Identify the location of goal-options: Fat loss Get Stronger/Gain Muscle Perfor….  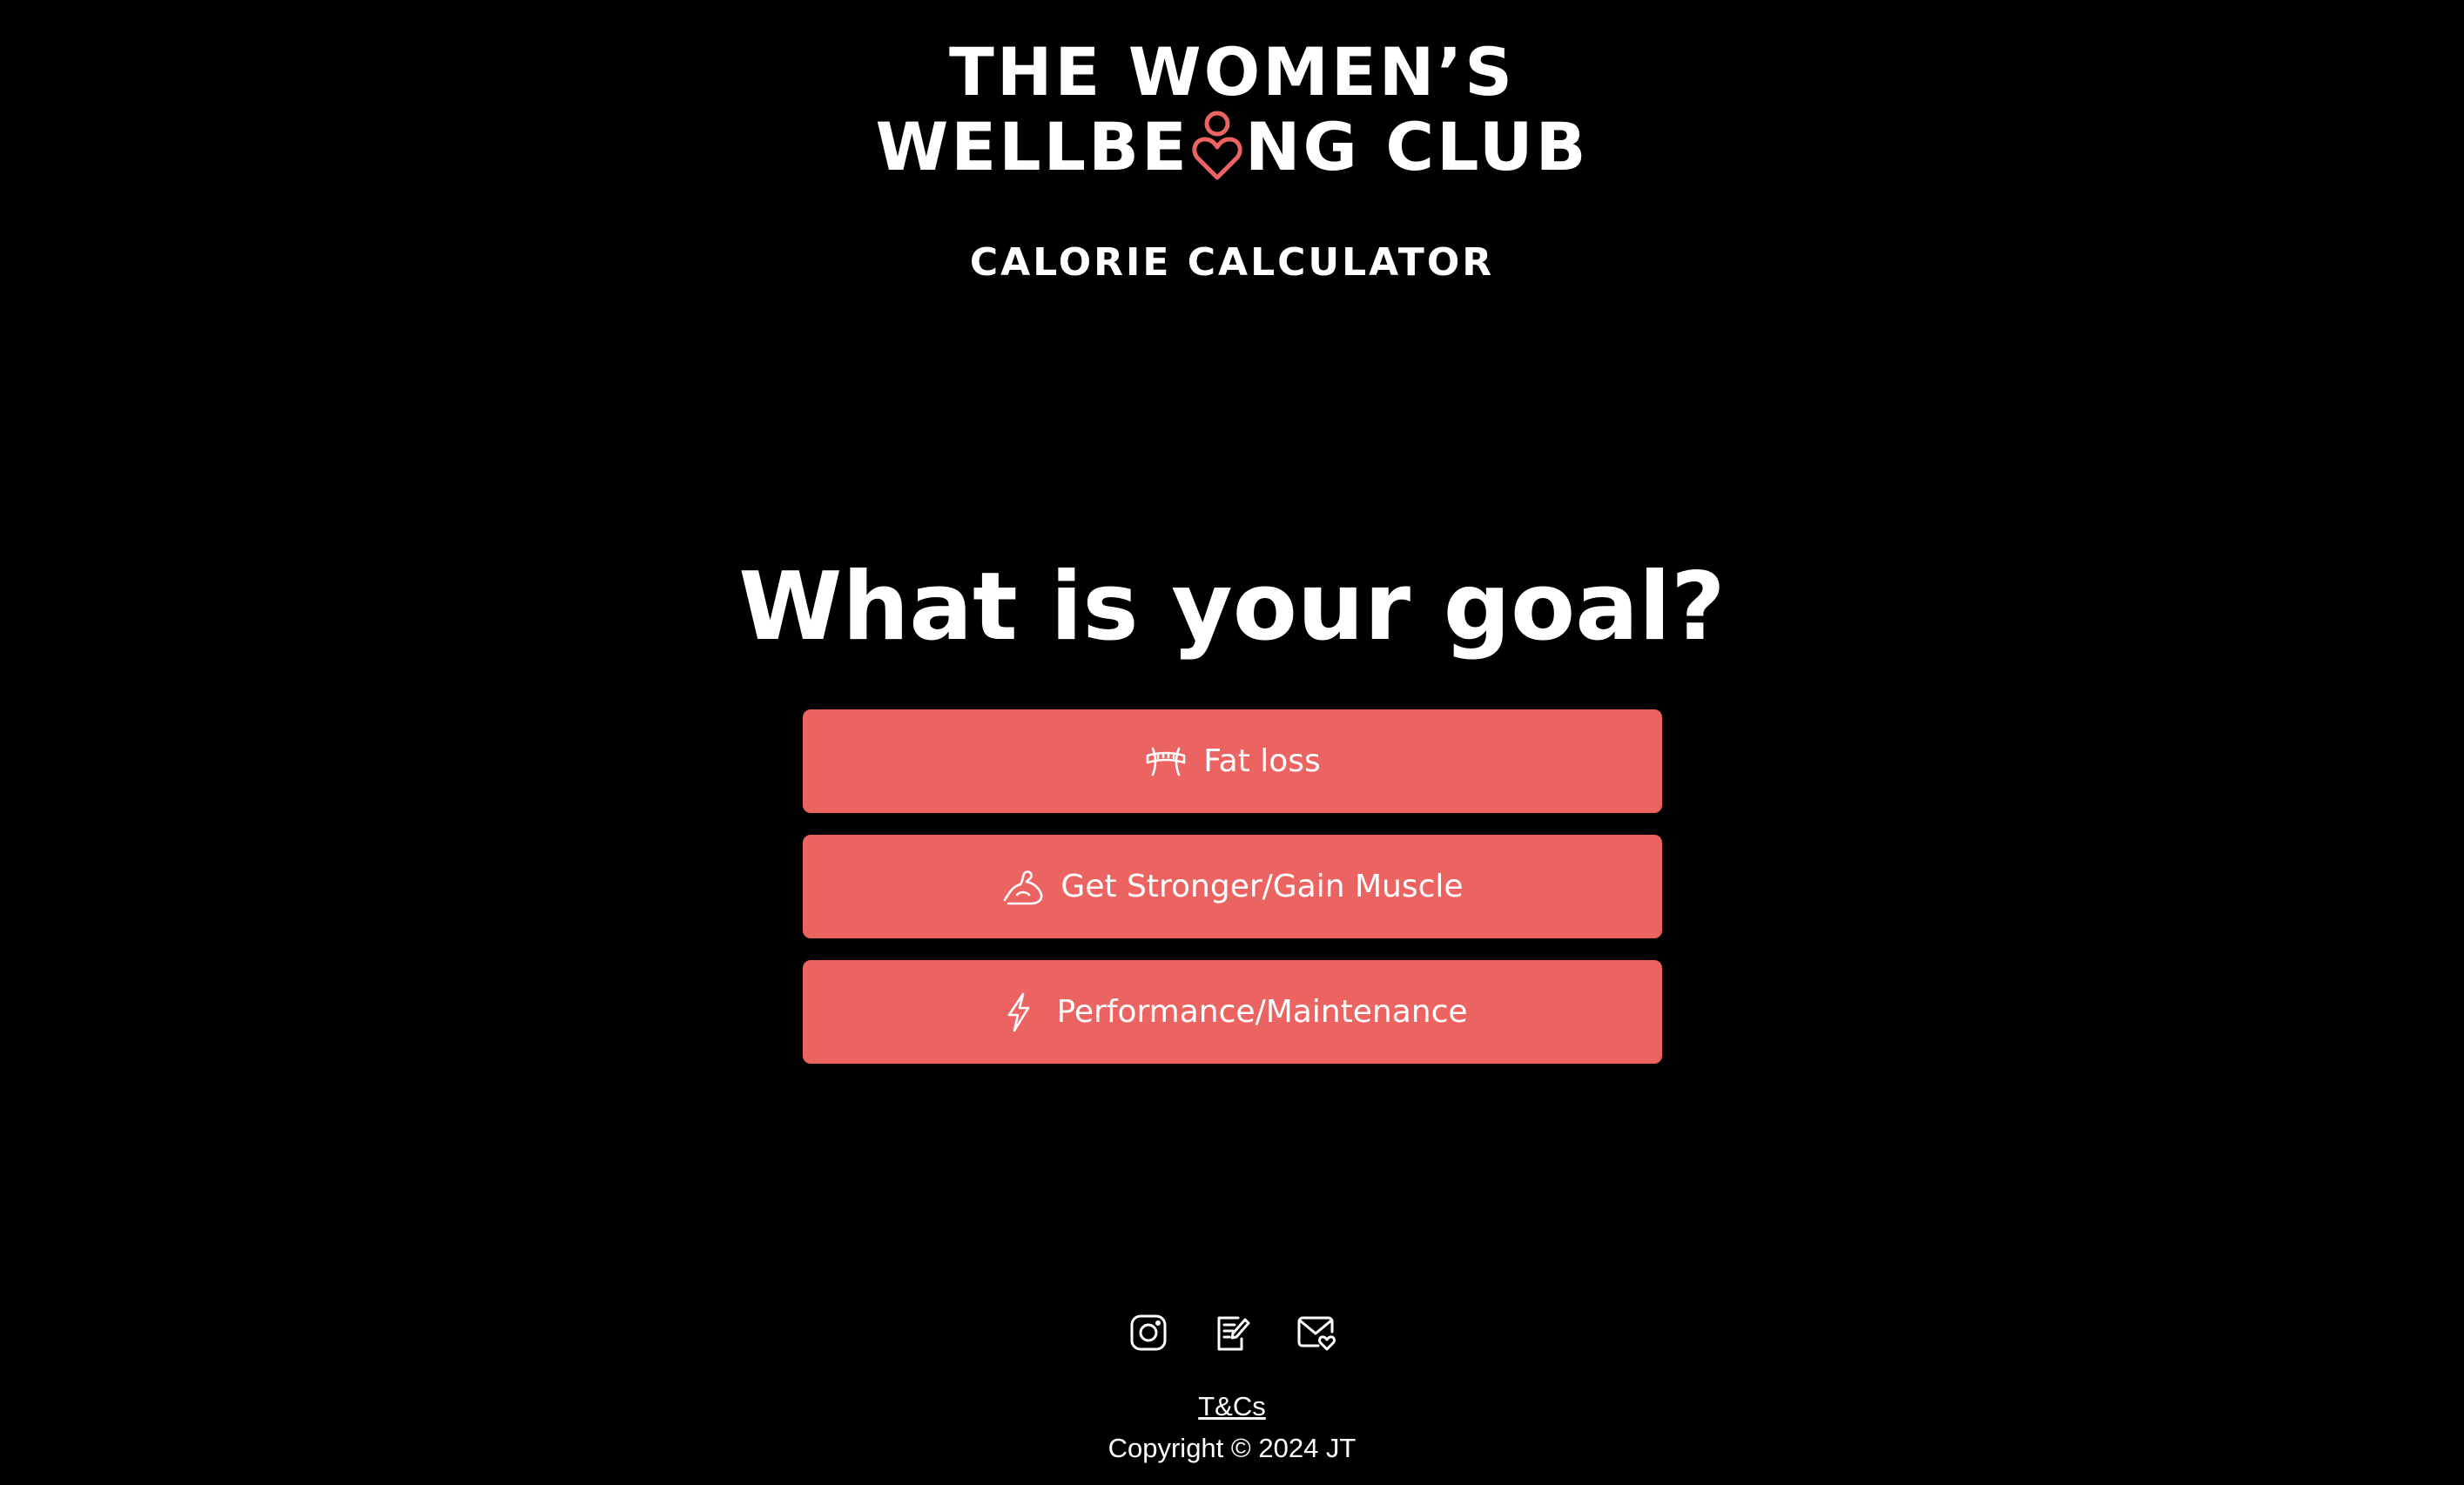
(1233, 897).